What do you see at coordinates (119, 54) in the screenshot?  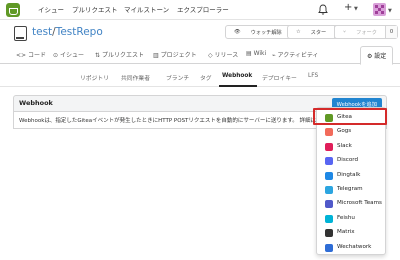 I see `tab-pulls: ⇅ プルリクエスト` at bounding box center [119, 54].